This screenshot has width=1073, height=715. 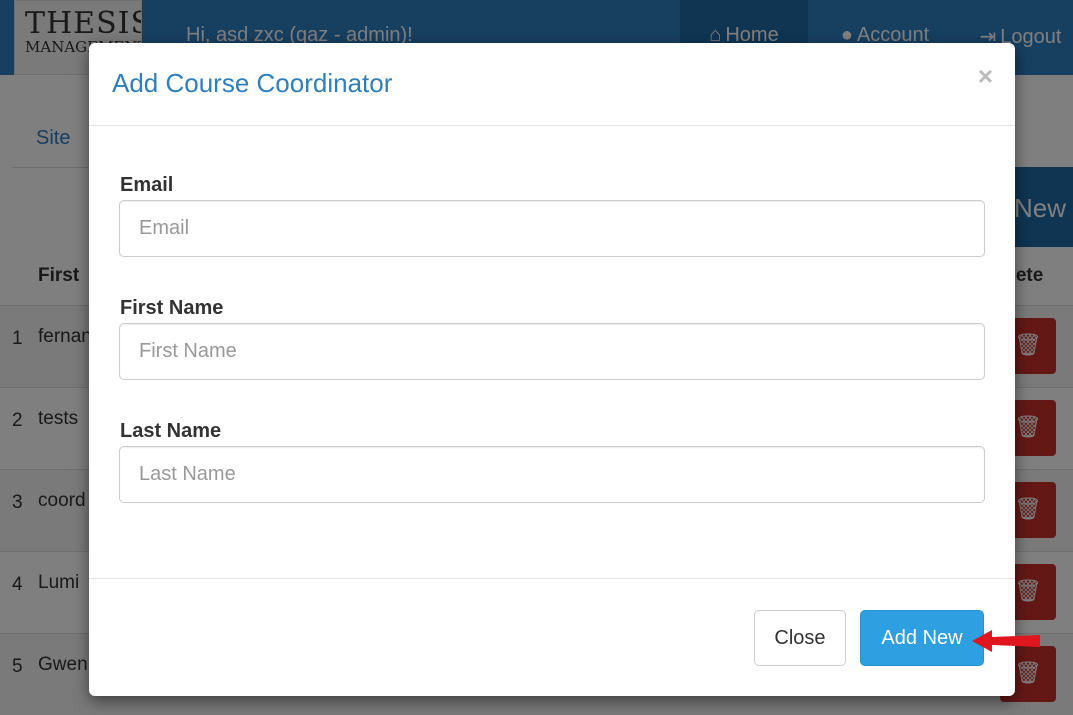 What do you see at coordinates (172, 308) in the screenshot?
I see `first-name-label: First Name` at bounding box center [172, 308].